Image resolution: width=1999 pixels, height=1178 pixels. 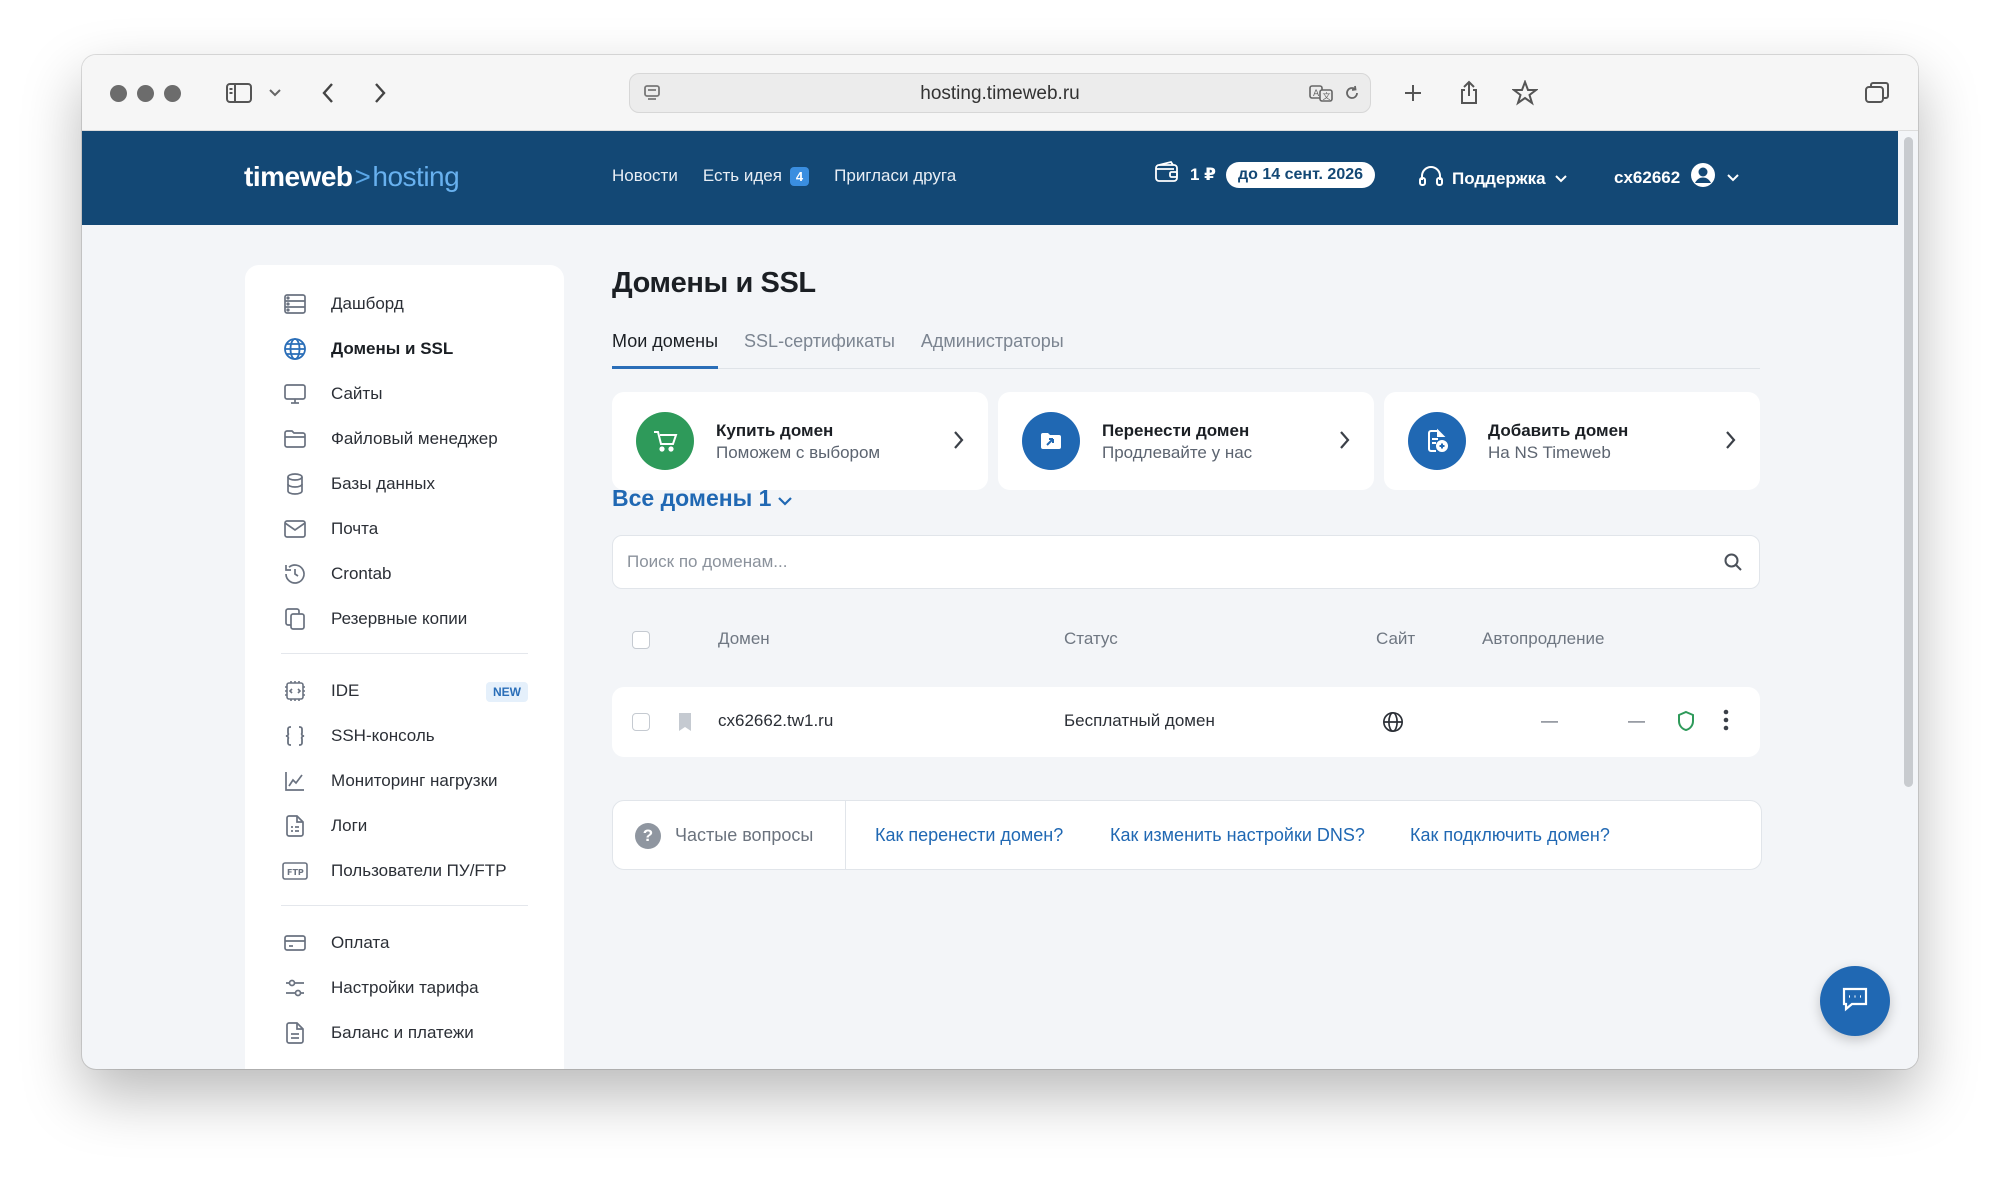 I want to click on chat-icon, so click(x=1855, y=1001).